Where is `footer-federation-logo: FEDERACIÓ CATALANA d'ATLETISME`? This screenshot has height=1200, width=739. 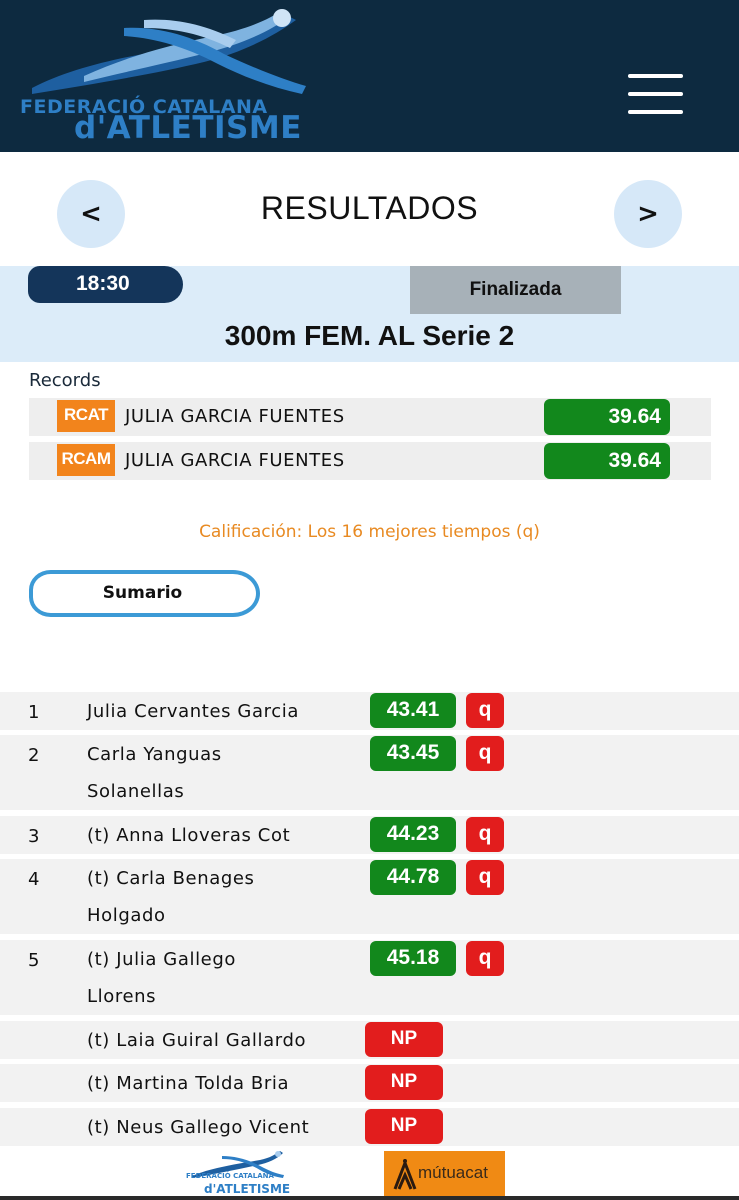 footer-federation-logo: FEDERACIÓ CATALANA d'ATLETISME is located at coordinates (238, 1174).